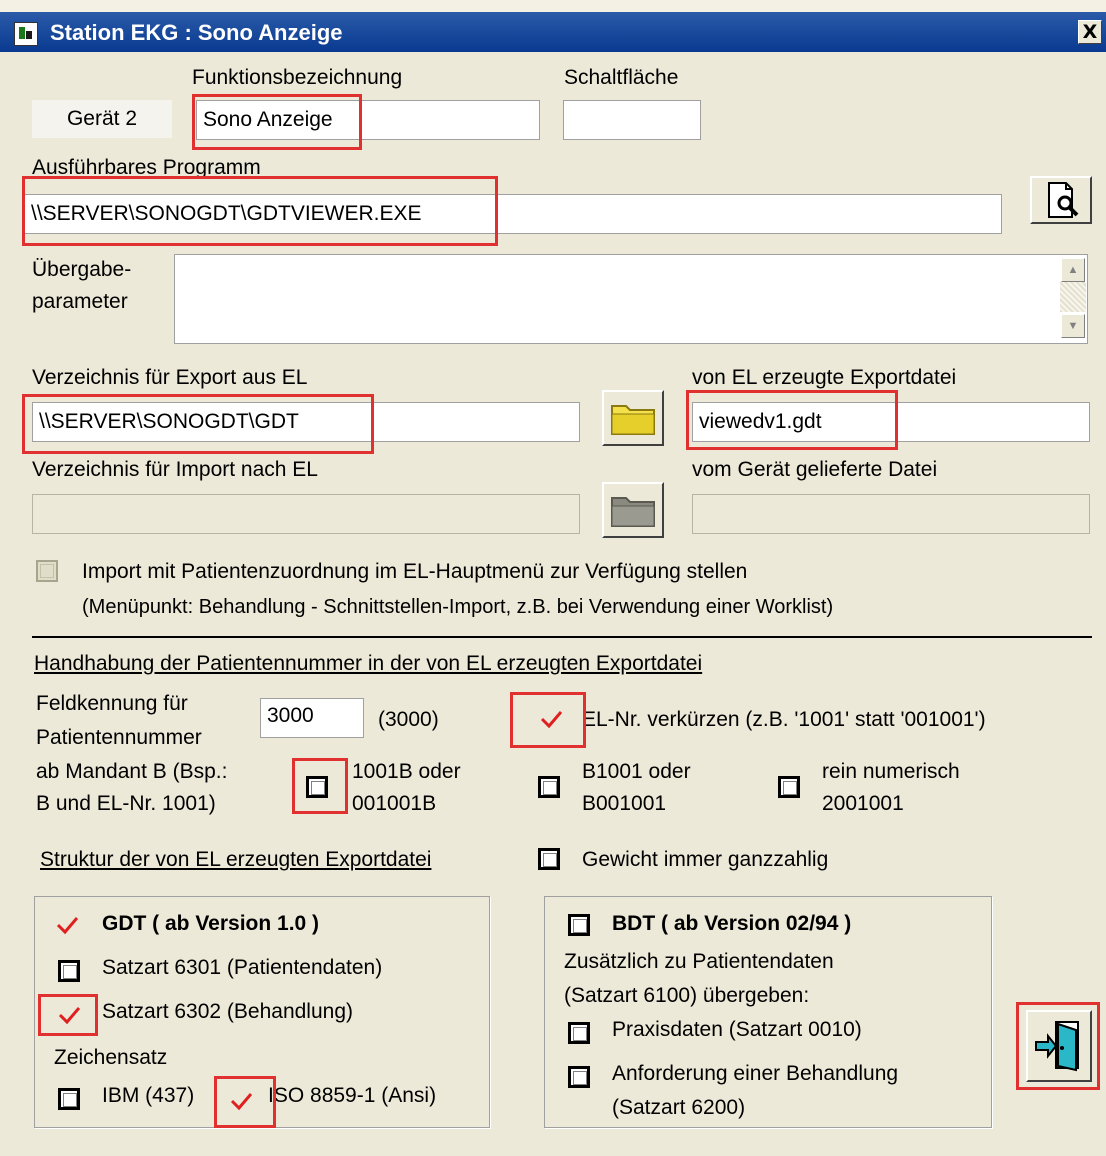 Image resolution: width=1106 pixels, height=1156 pixels. Describe the element at coordinates (196, 32) in the screenshot. I see `window-title: Station EKG : Sono Anzeige` at that location.